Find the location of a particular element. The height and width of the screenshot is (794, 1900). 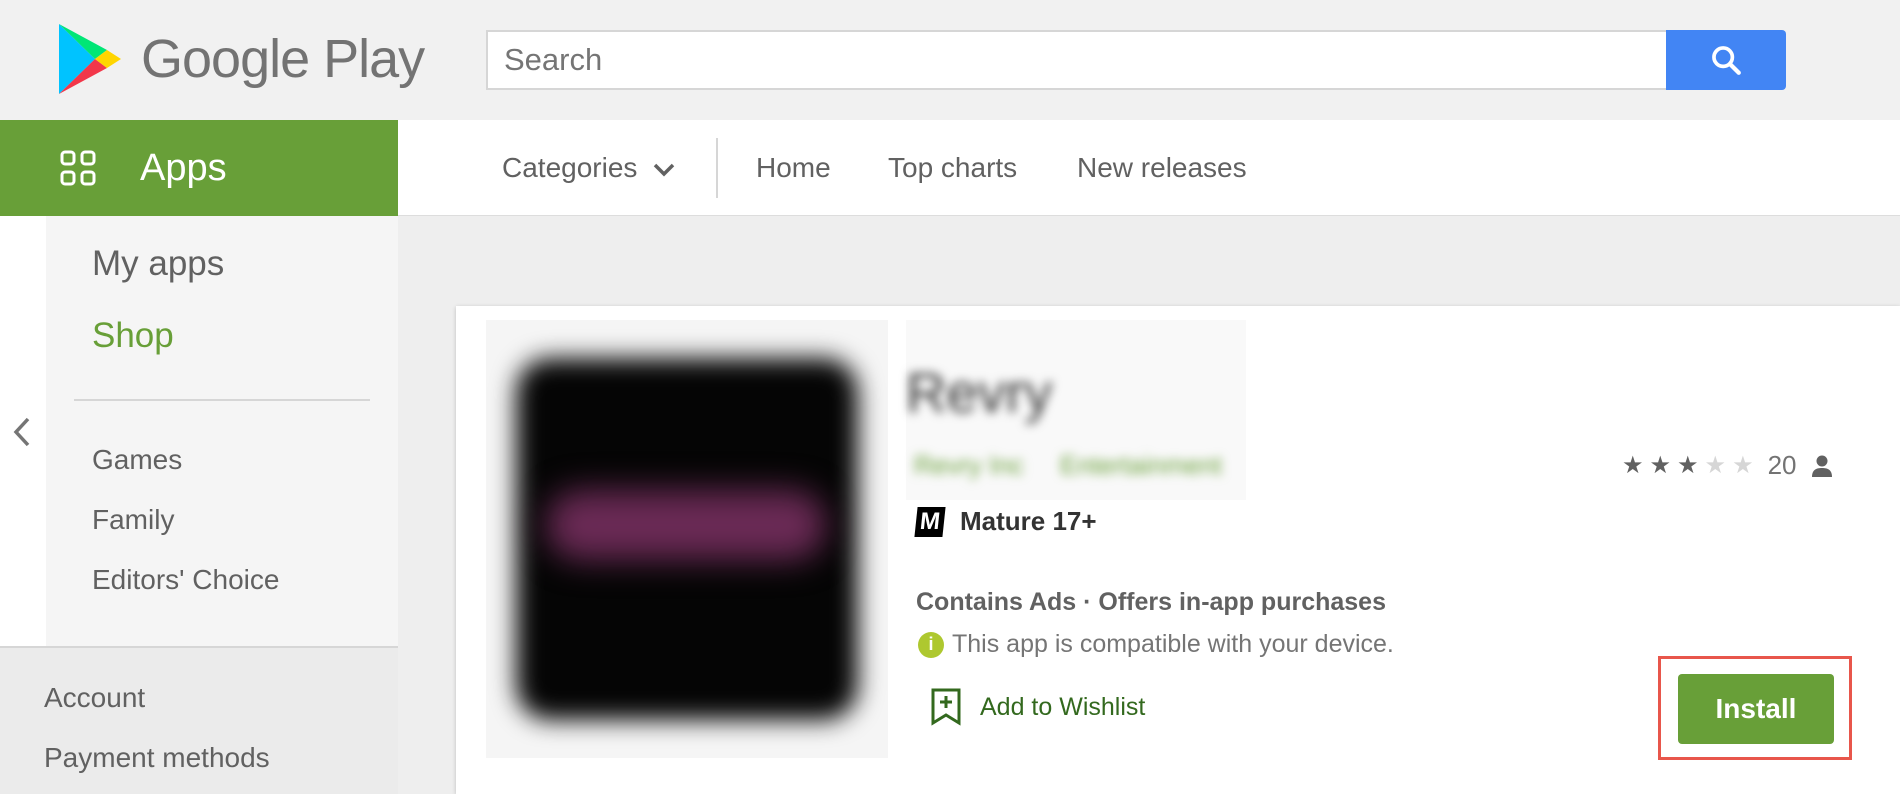

chevron-down-icon is located at coordinates (664, 170).